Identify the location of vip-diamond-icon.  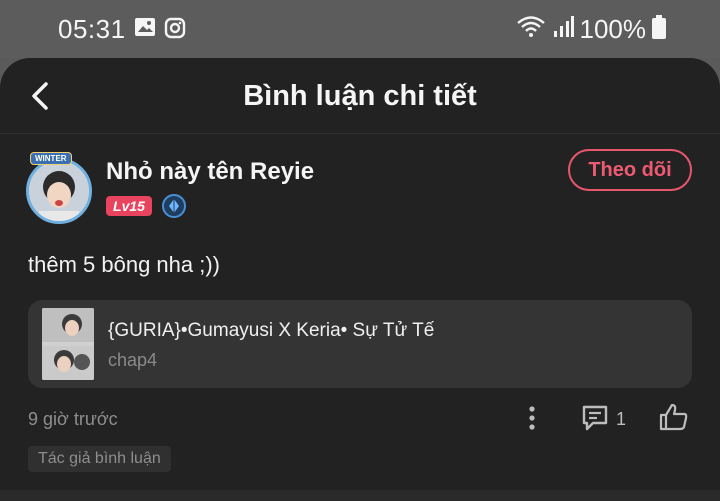
(174, 206).